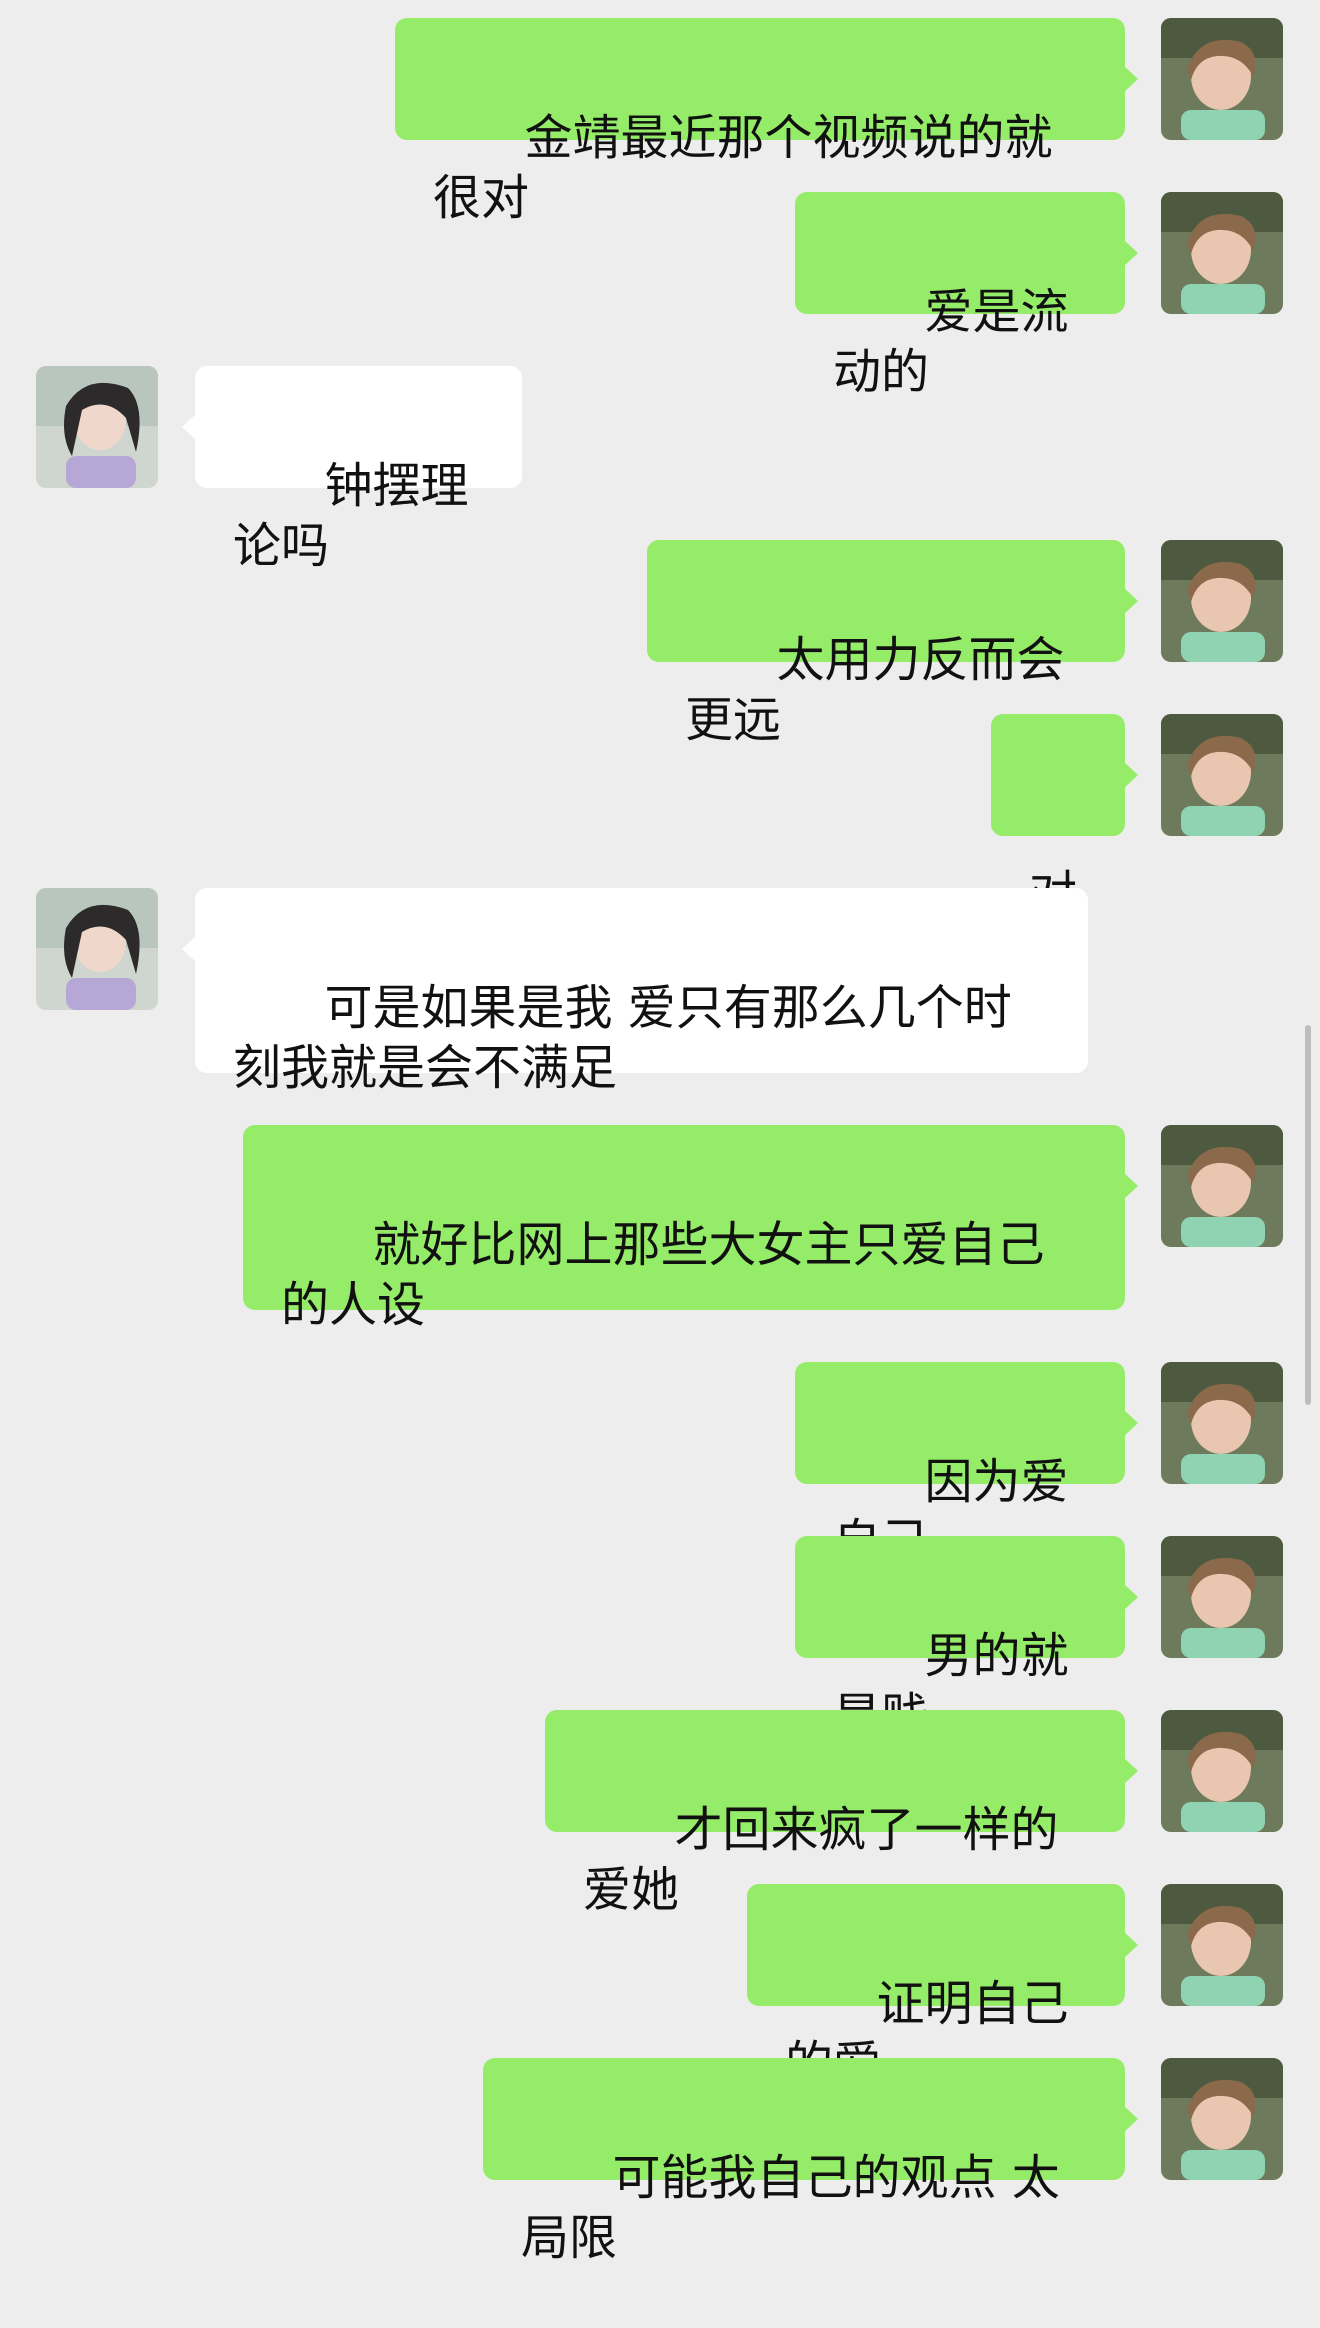 This screenshot has height=2328, width=1320. What do you see at coordinates (942, 1988) in the screenshot?
I see `message-bubble: 证明自己的爱` at bounding box center [942, 1988].